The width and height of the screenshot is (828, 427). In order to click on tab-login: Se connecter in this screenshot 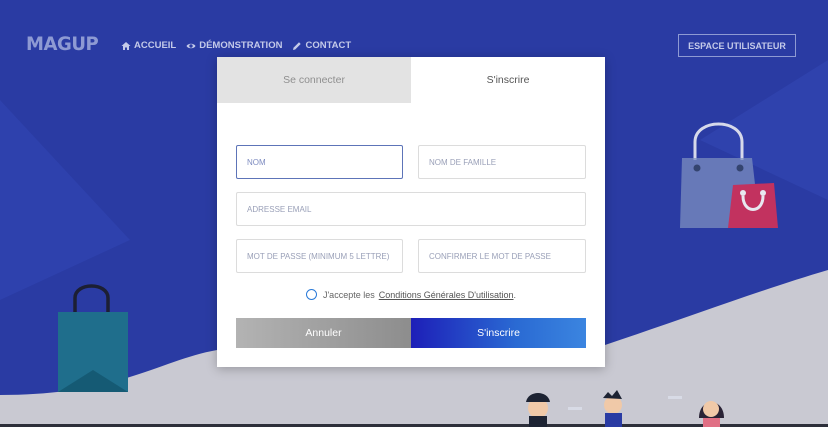, I will do `click(314, 80)`.